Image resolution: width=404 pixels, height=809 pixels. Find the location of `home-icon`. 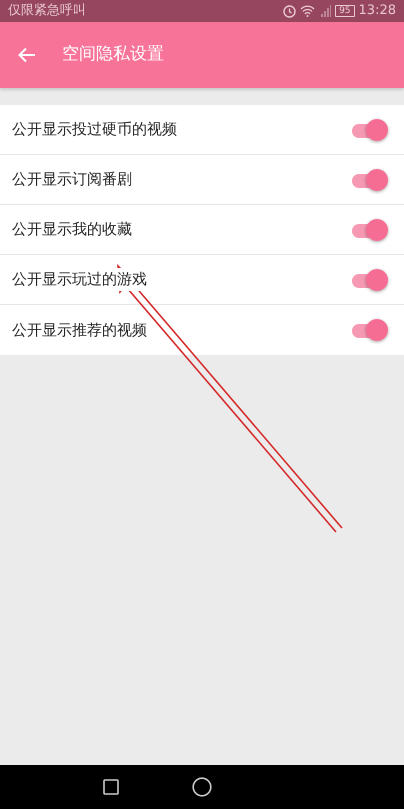

home-icon is located at coordinates (202, 787).